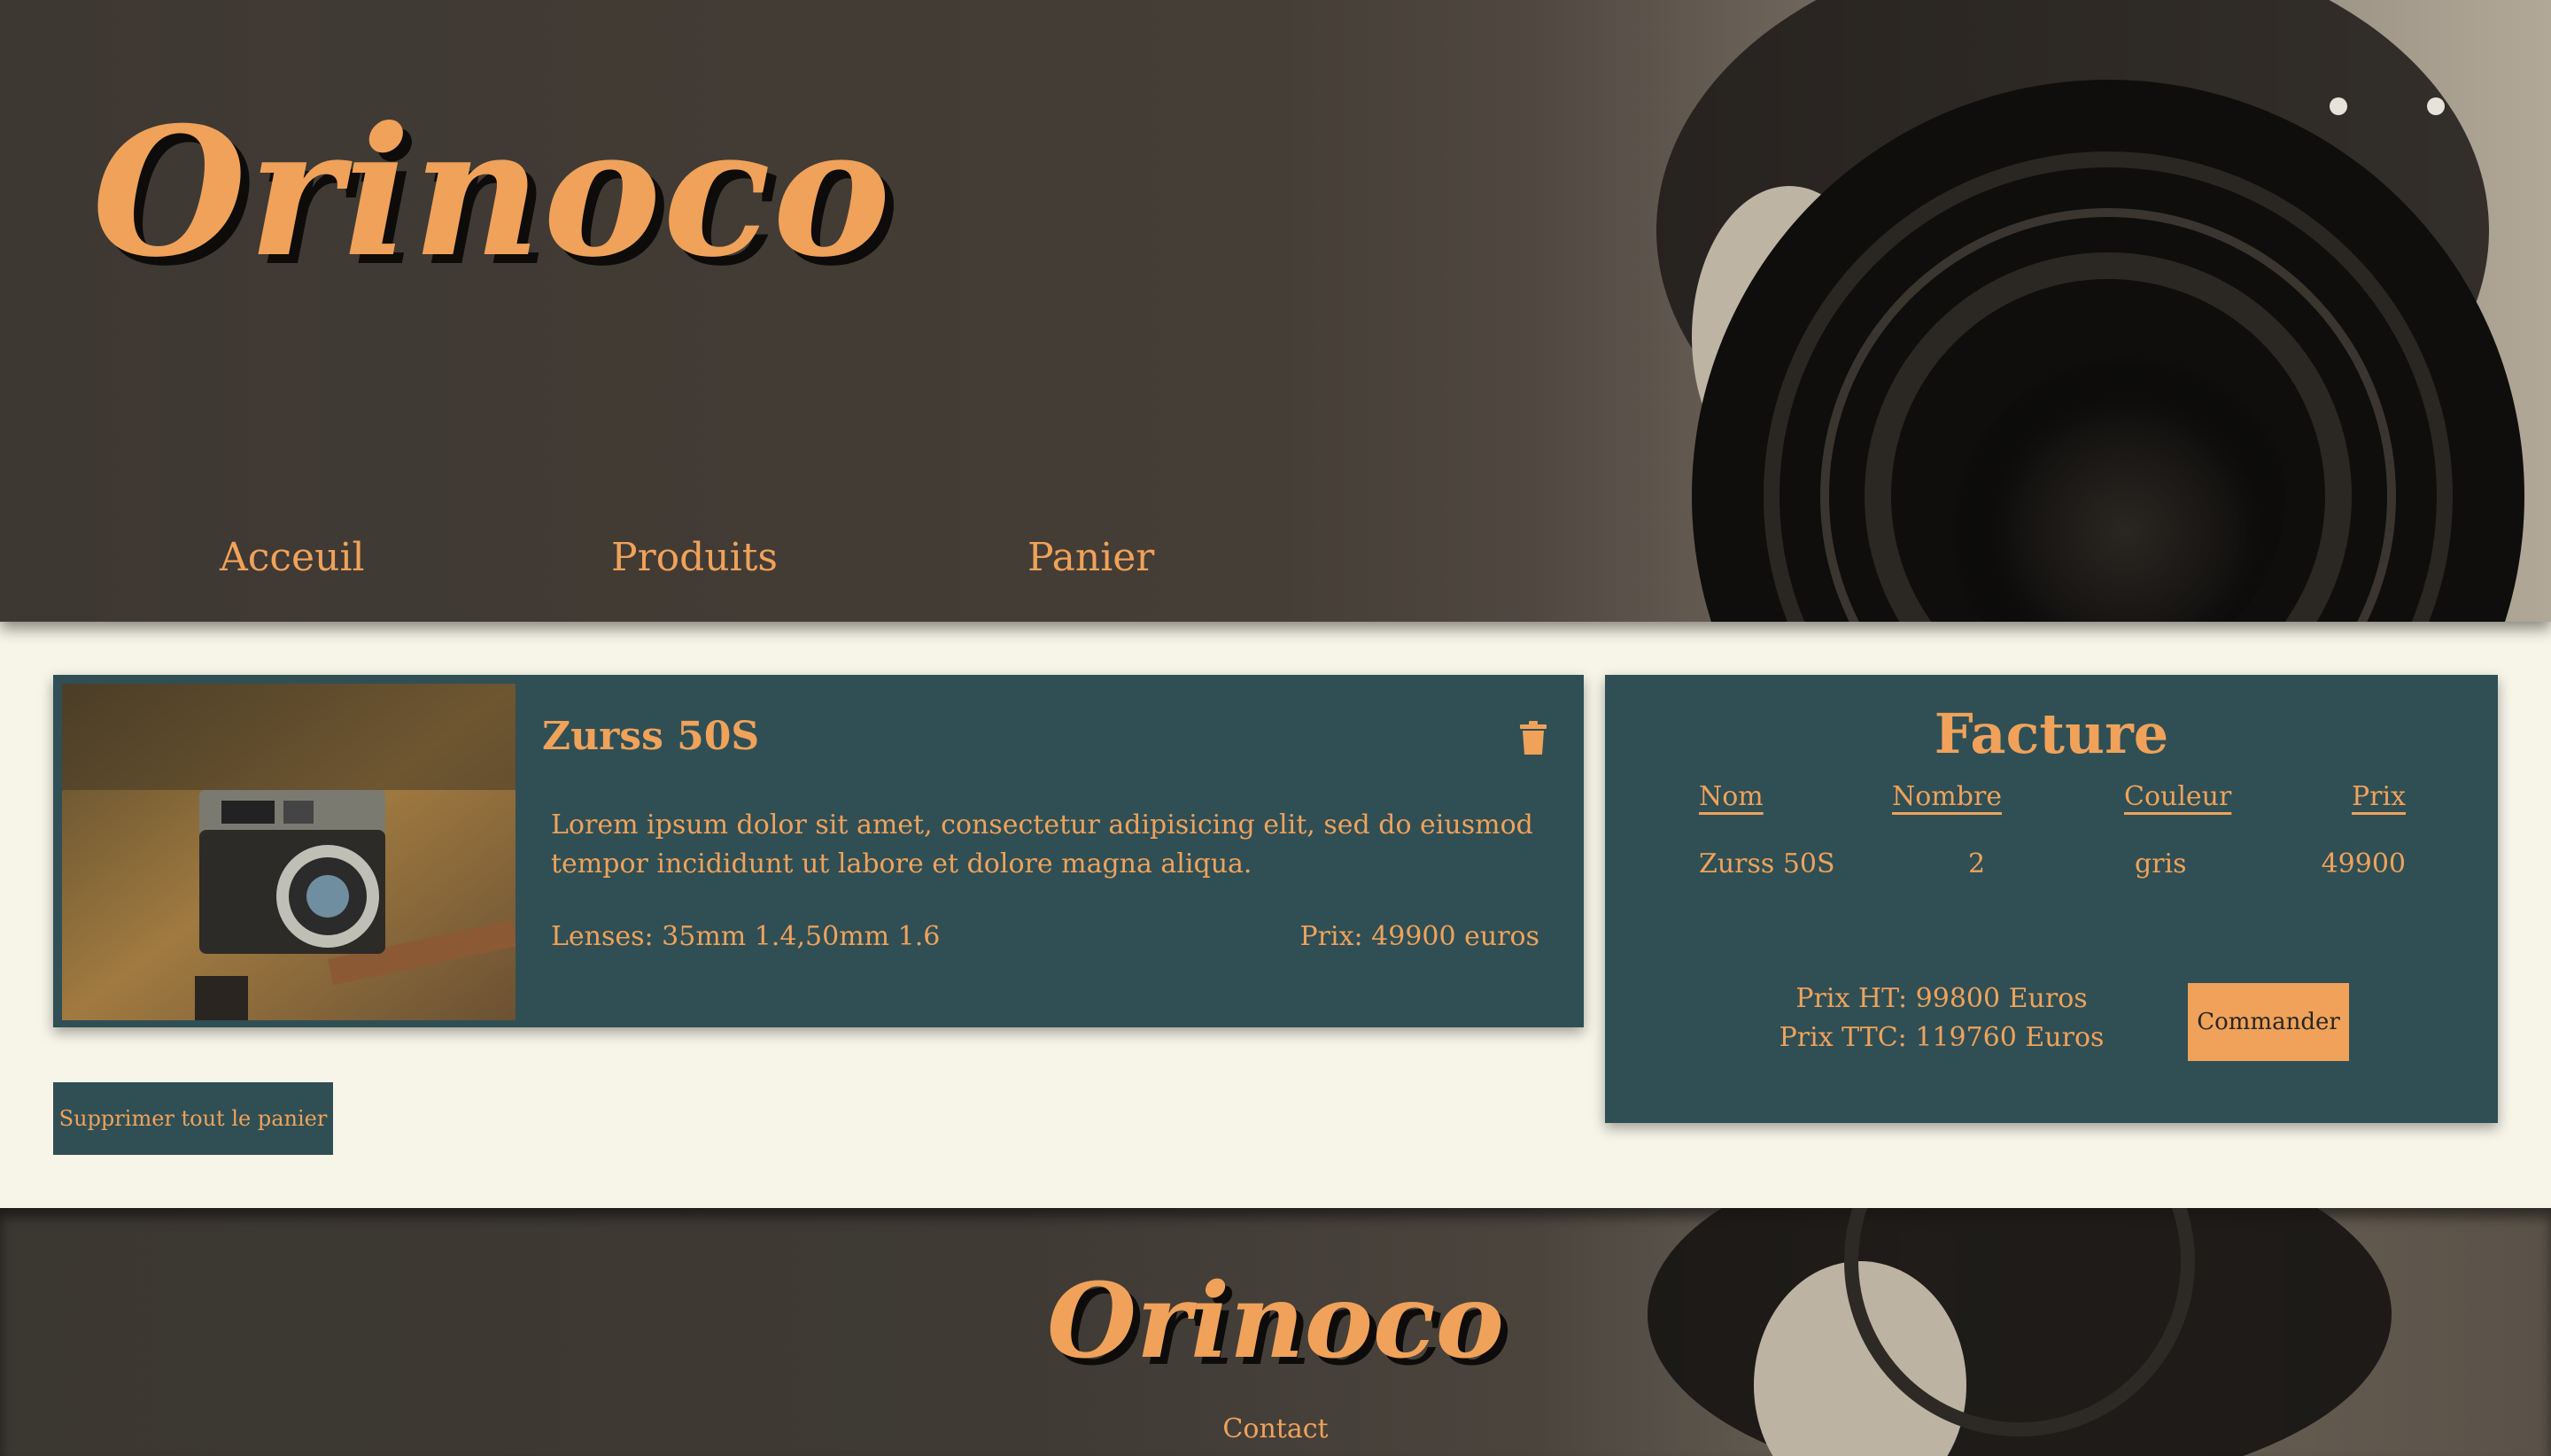  What do you see at coordinates (651, 736) in the screenshot?
I see `product-name: Zurss 50S` at bounding box center [651, 736].